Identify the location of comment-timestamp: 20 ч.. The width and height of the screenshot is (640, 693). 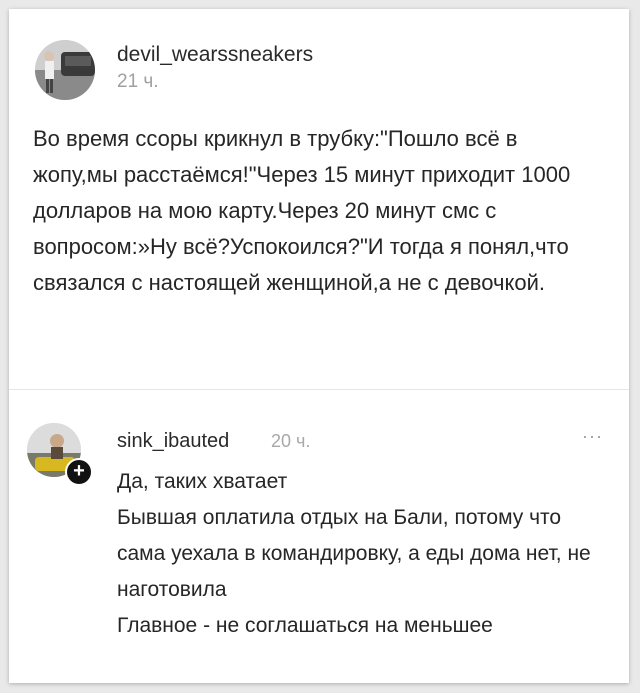
(291, 441).